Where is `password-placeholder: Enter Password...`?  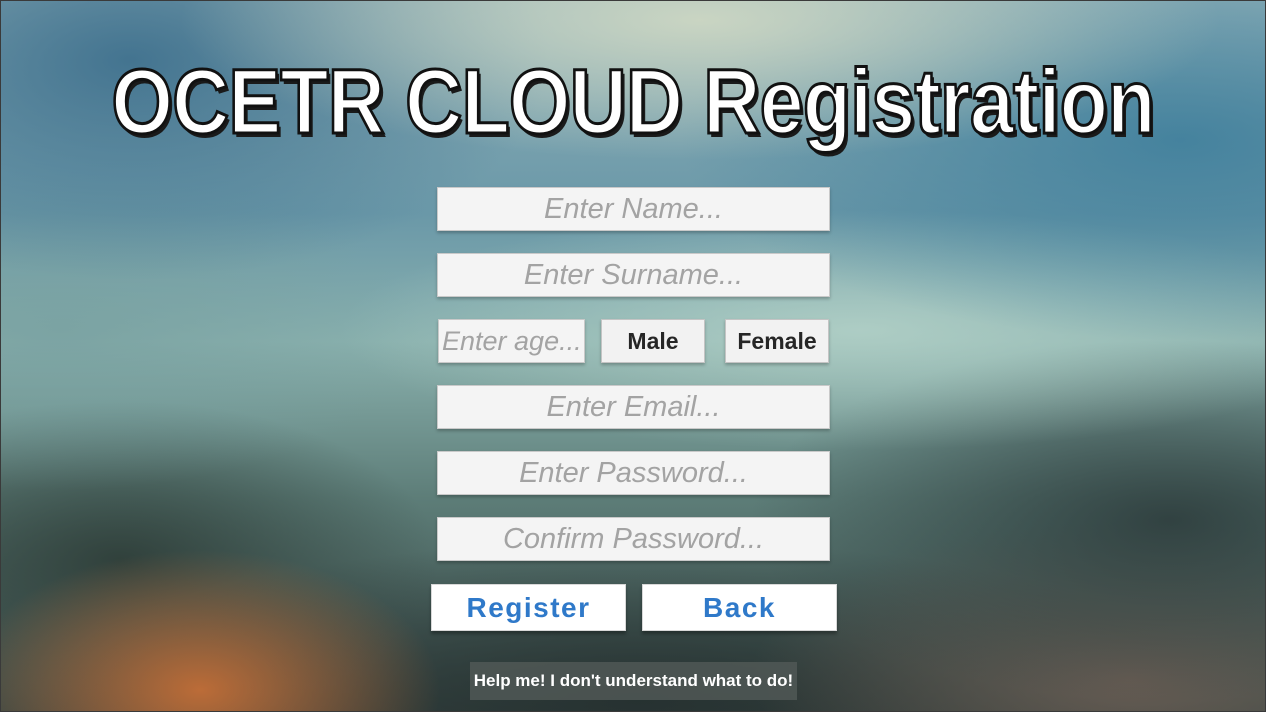 password-placeholder: Enter Password... is located at coordinates (633, 472).